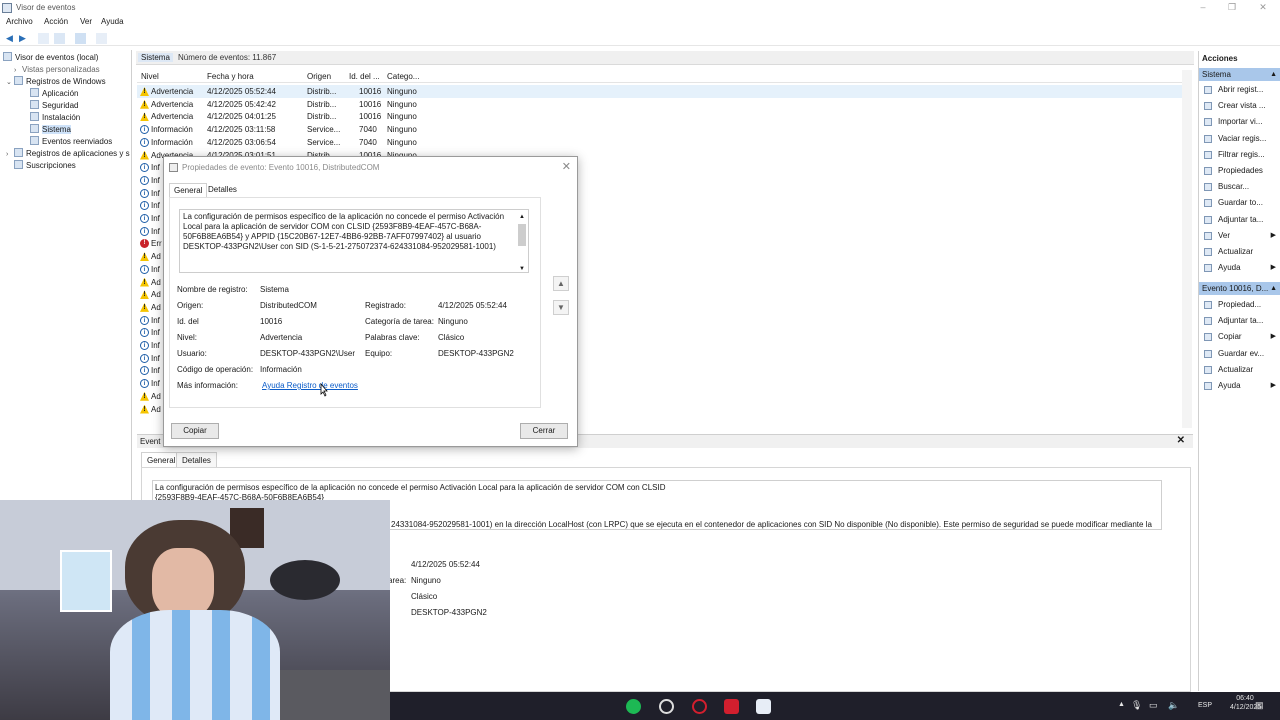  What do you see at coordinates (1205, 711) in the screenshot?
I see `language-indicator: ESP` at bounding box center [1205, 711].